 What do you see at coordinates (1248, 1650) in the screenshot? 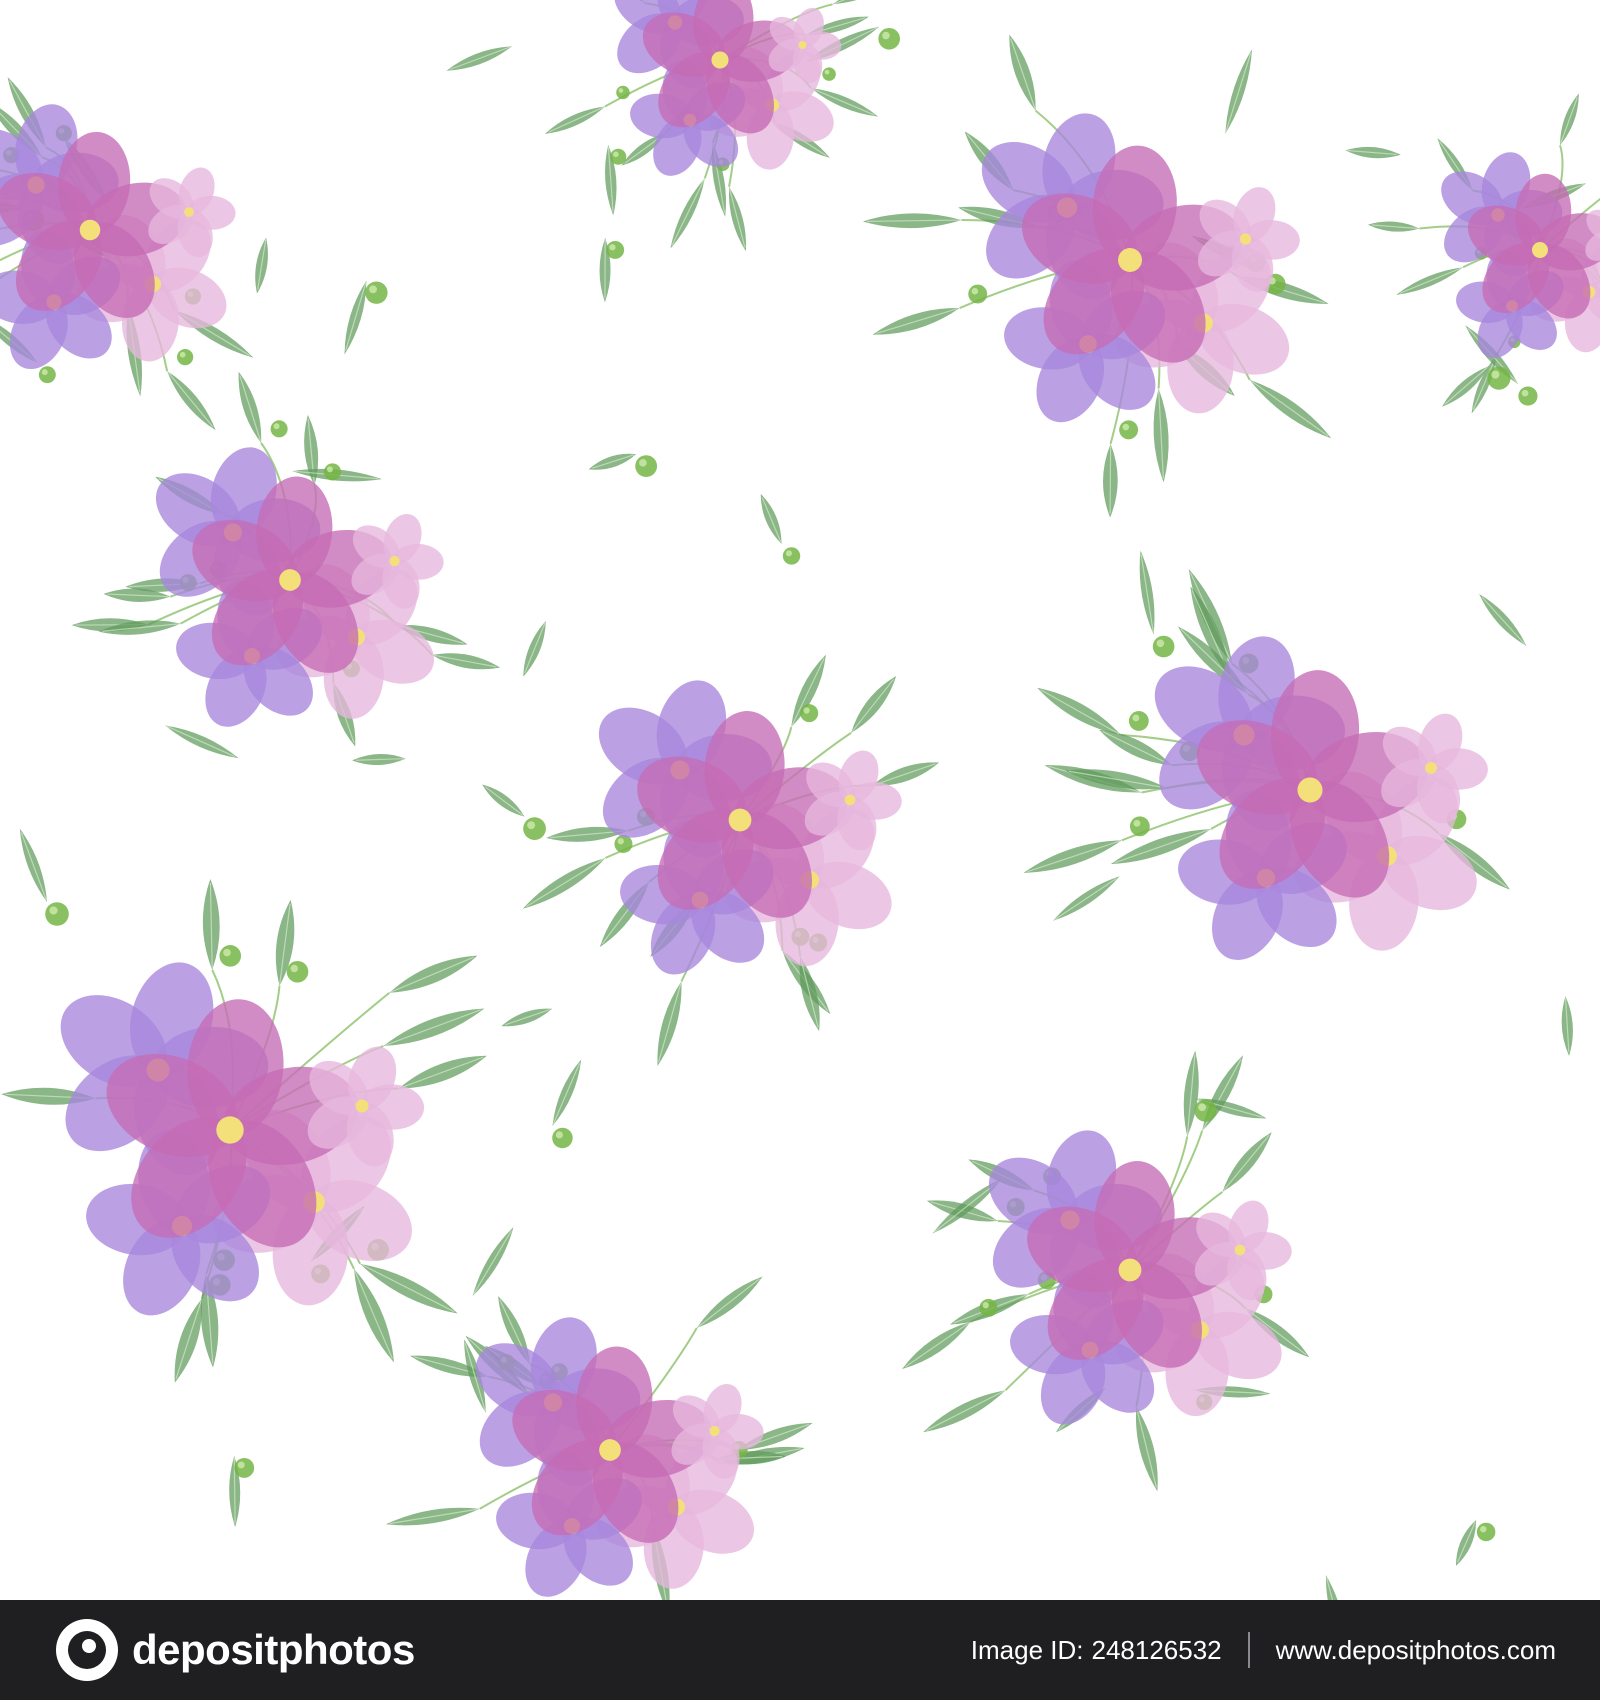
I see `footer-divider` at bounding box center [1248, 1650].